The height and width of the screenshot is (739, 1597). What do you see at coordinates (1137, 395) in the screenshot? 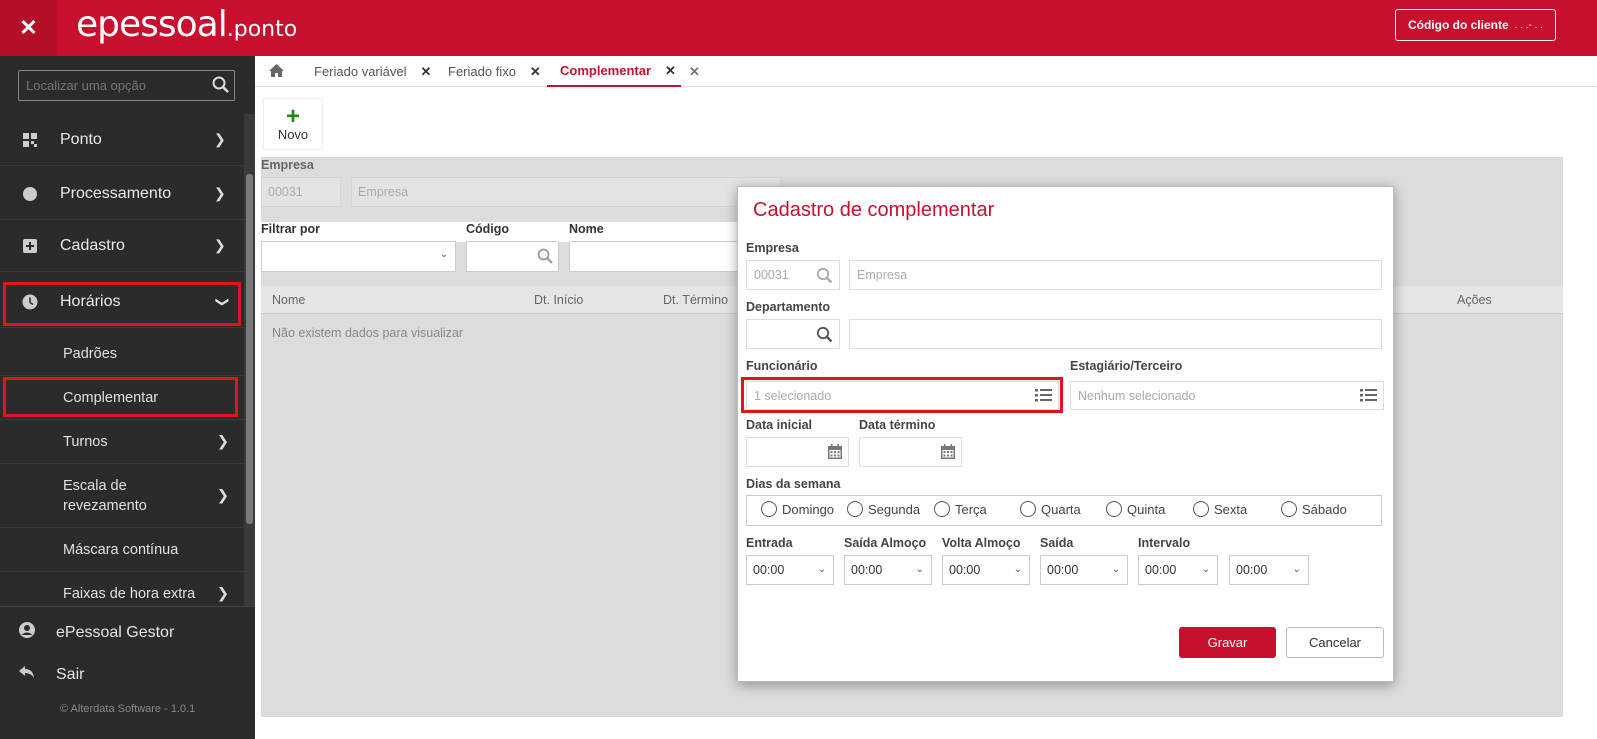
I see `estagiario-value: Nenhum selecionado` at bounding box center [1137, 395].